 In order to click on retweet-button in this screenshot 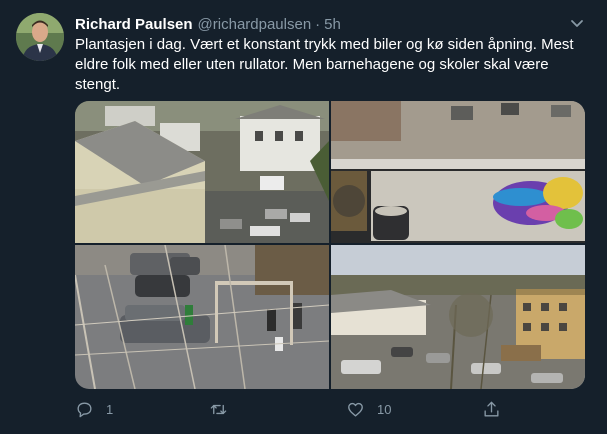, I will do `click(224, 409)`.